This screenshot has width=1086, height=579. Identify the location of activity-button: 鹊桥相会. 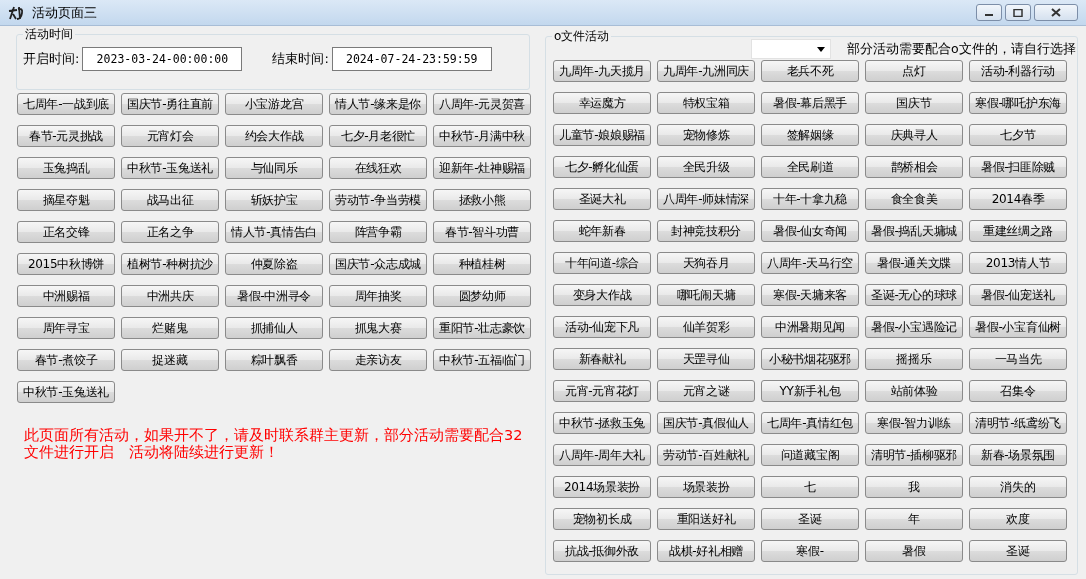
(914, 167).